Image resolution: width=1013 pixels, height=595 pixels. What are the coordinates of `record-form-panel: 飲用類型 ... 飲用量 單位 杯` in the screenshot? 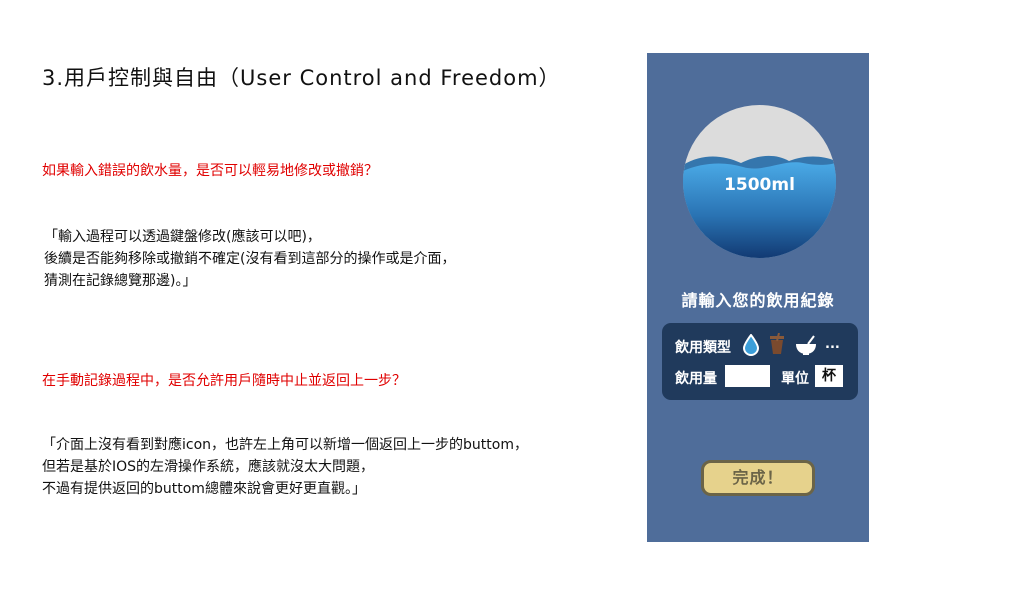 It's located at (760, 361).